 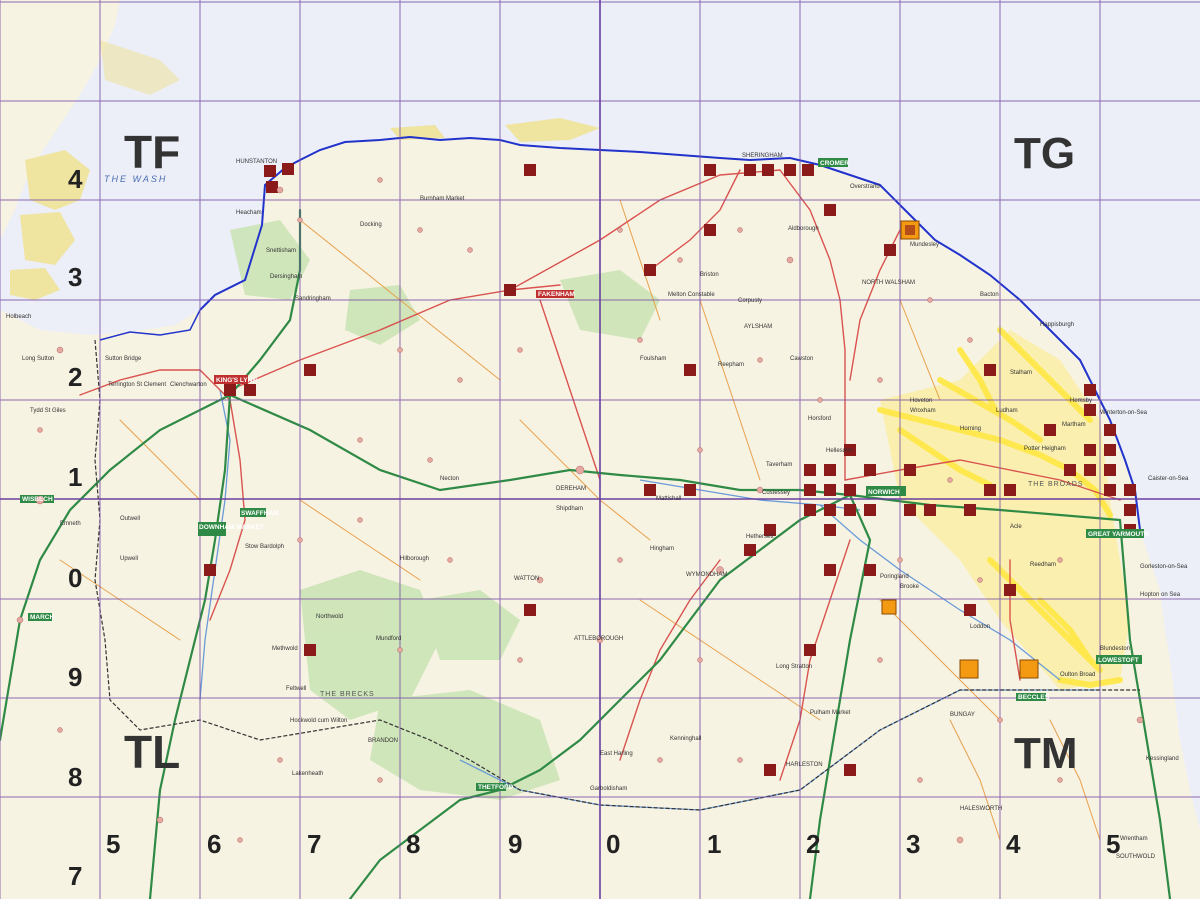 What do you see at coordinates (313, 299) in the screenshot?
I see `place-label: Sandringham` at bounding box center [313, 299].